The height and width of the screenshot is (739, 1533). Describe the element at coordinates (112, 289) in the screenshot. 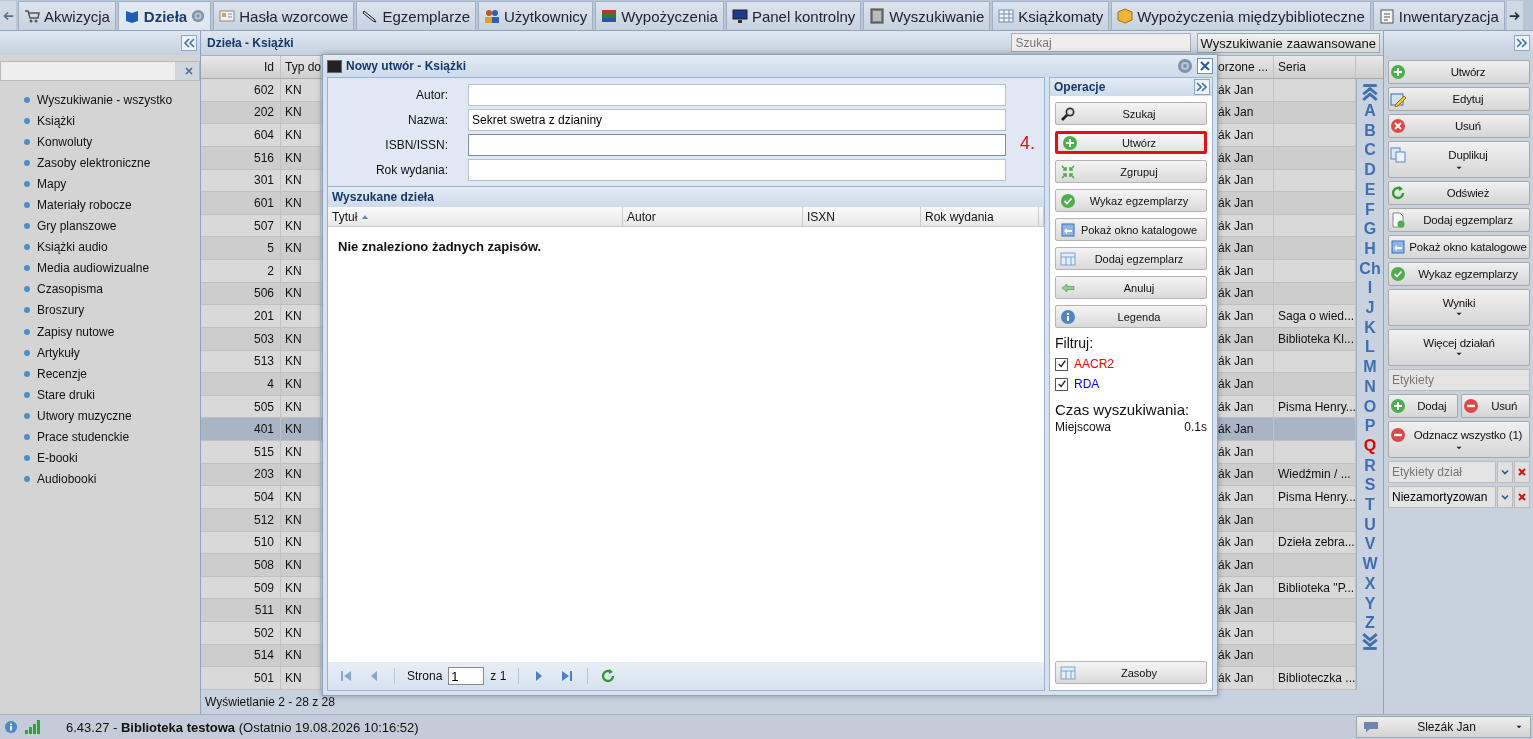

I see `sidebar-item: Czasopisma` at that location.